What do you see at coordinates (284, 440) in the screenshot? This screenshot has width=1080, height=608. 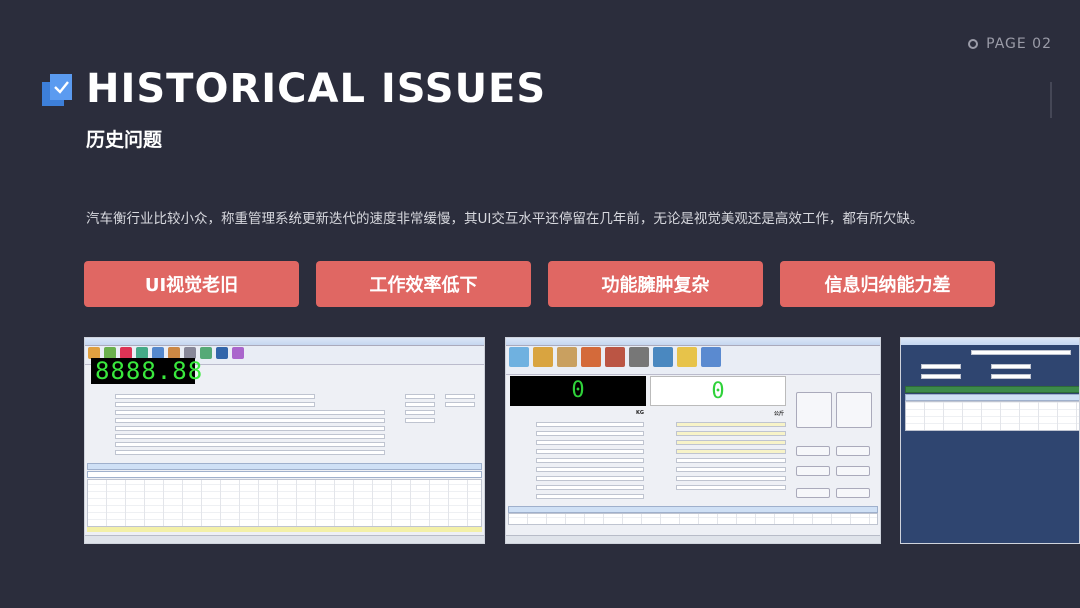 I see `legacy-screenshot-1: 8888.88` at bounding box center [284, 440].